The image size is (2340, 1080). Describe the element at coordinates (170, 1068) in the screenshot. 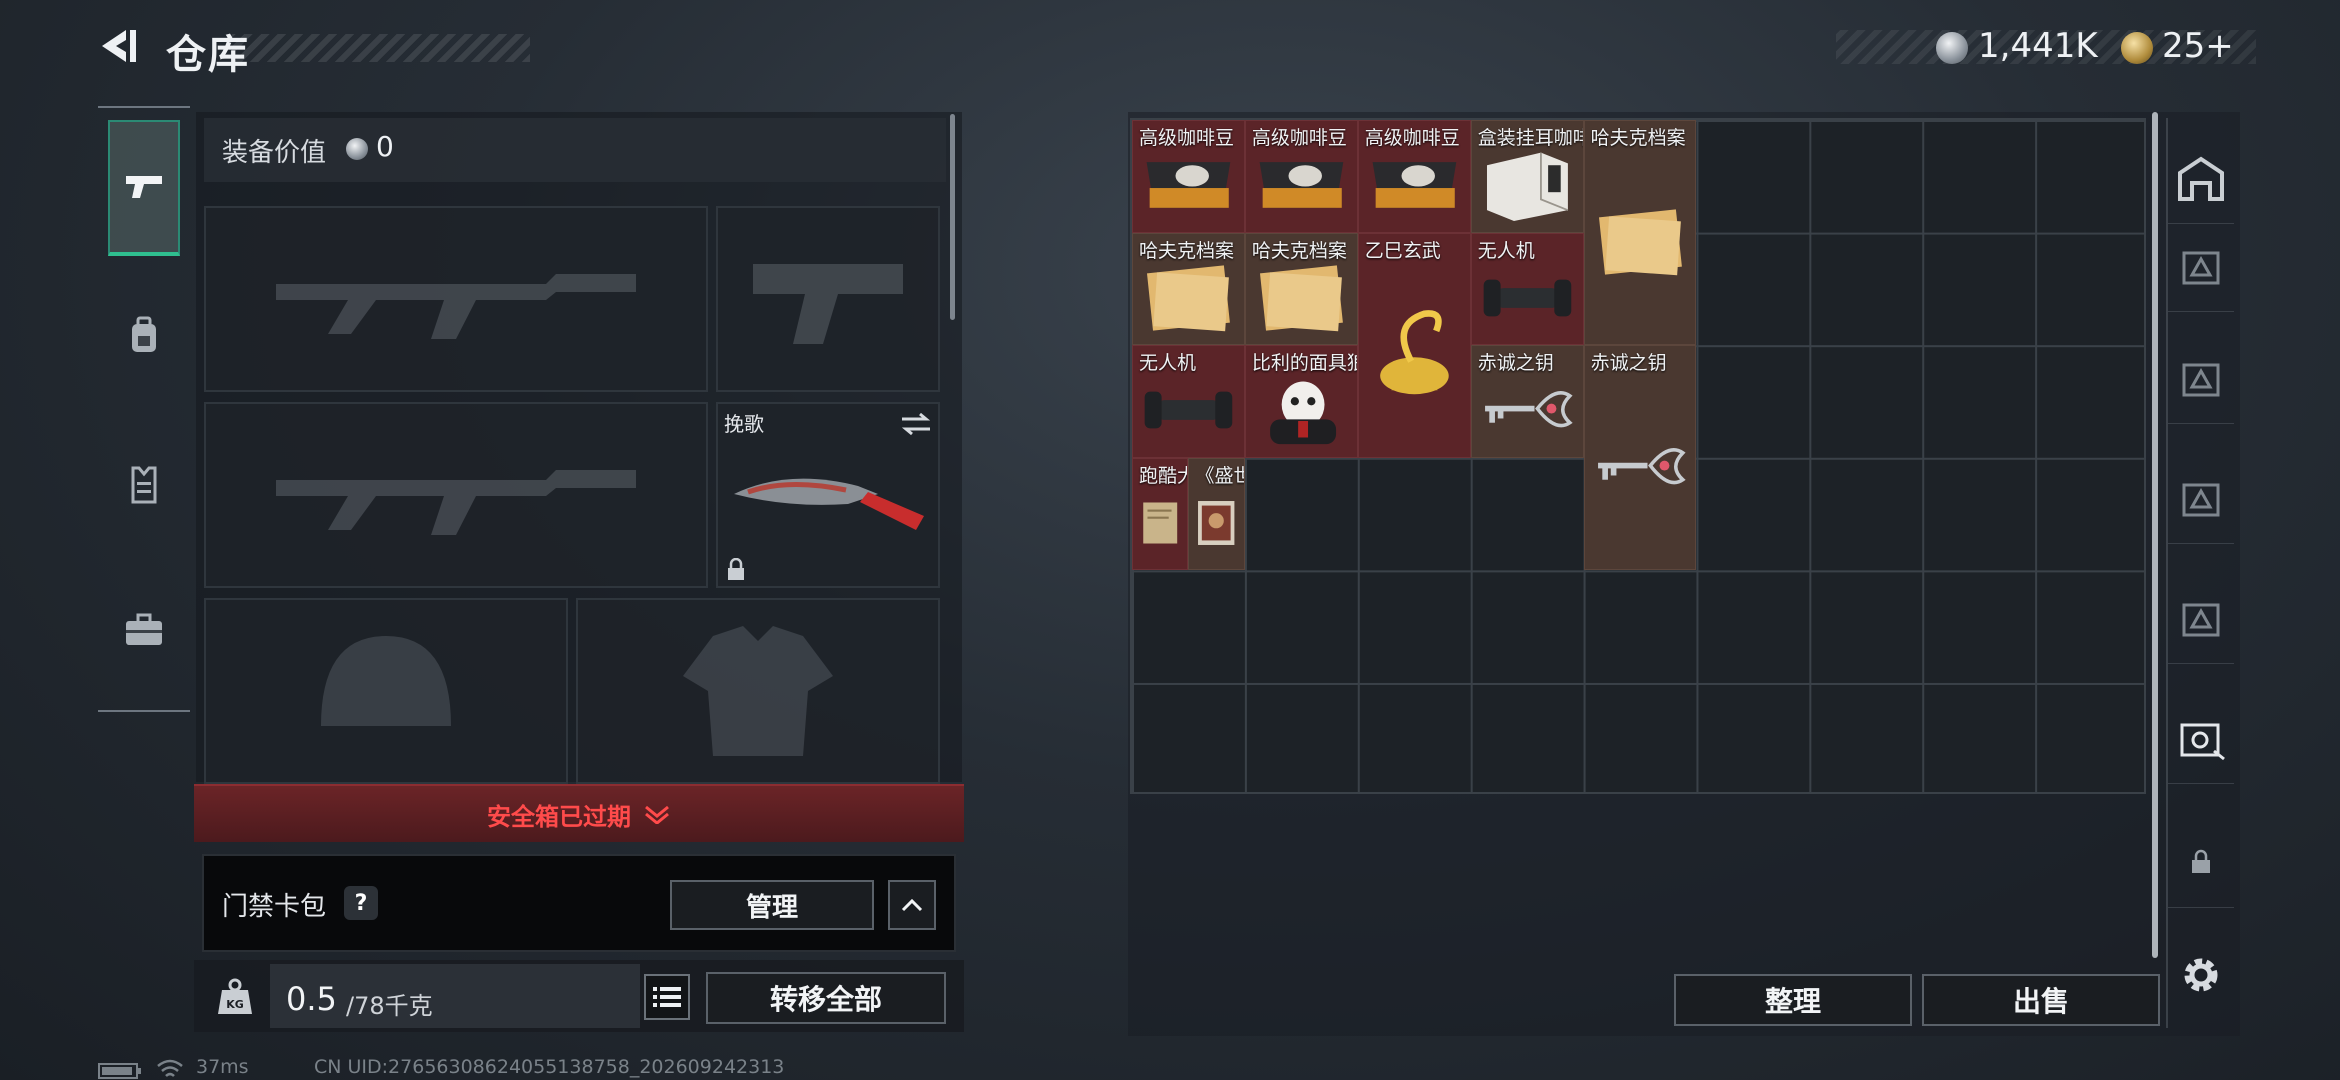

I see `wifi-icon` at that location.